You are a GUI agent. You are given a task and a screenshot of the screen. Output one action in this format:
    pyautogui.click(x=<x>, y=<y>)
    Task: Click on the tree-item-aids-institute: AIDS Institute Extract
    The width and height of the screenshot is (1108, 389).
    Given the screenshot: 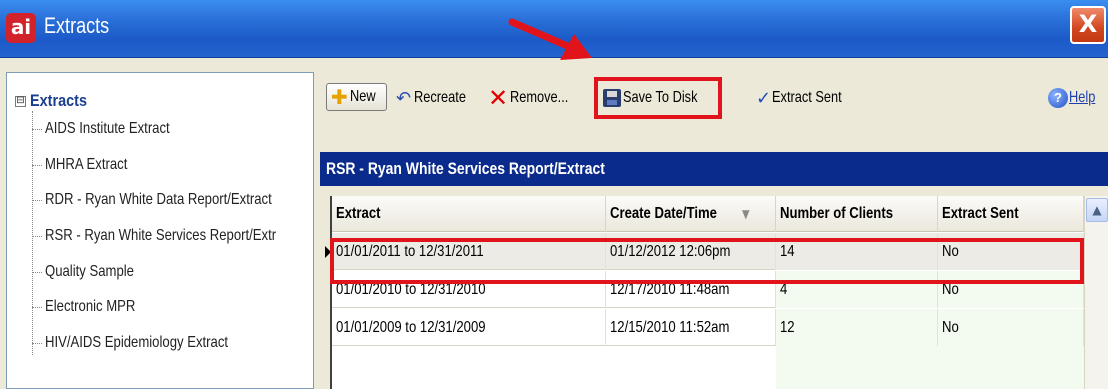 What is the action you would take?
    pyautogui.click(x=114, y=129)
    